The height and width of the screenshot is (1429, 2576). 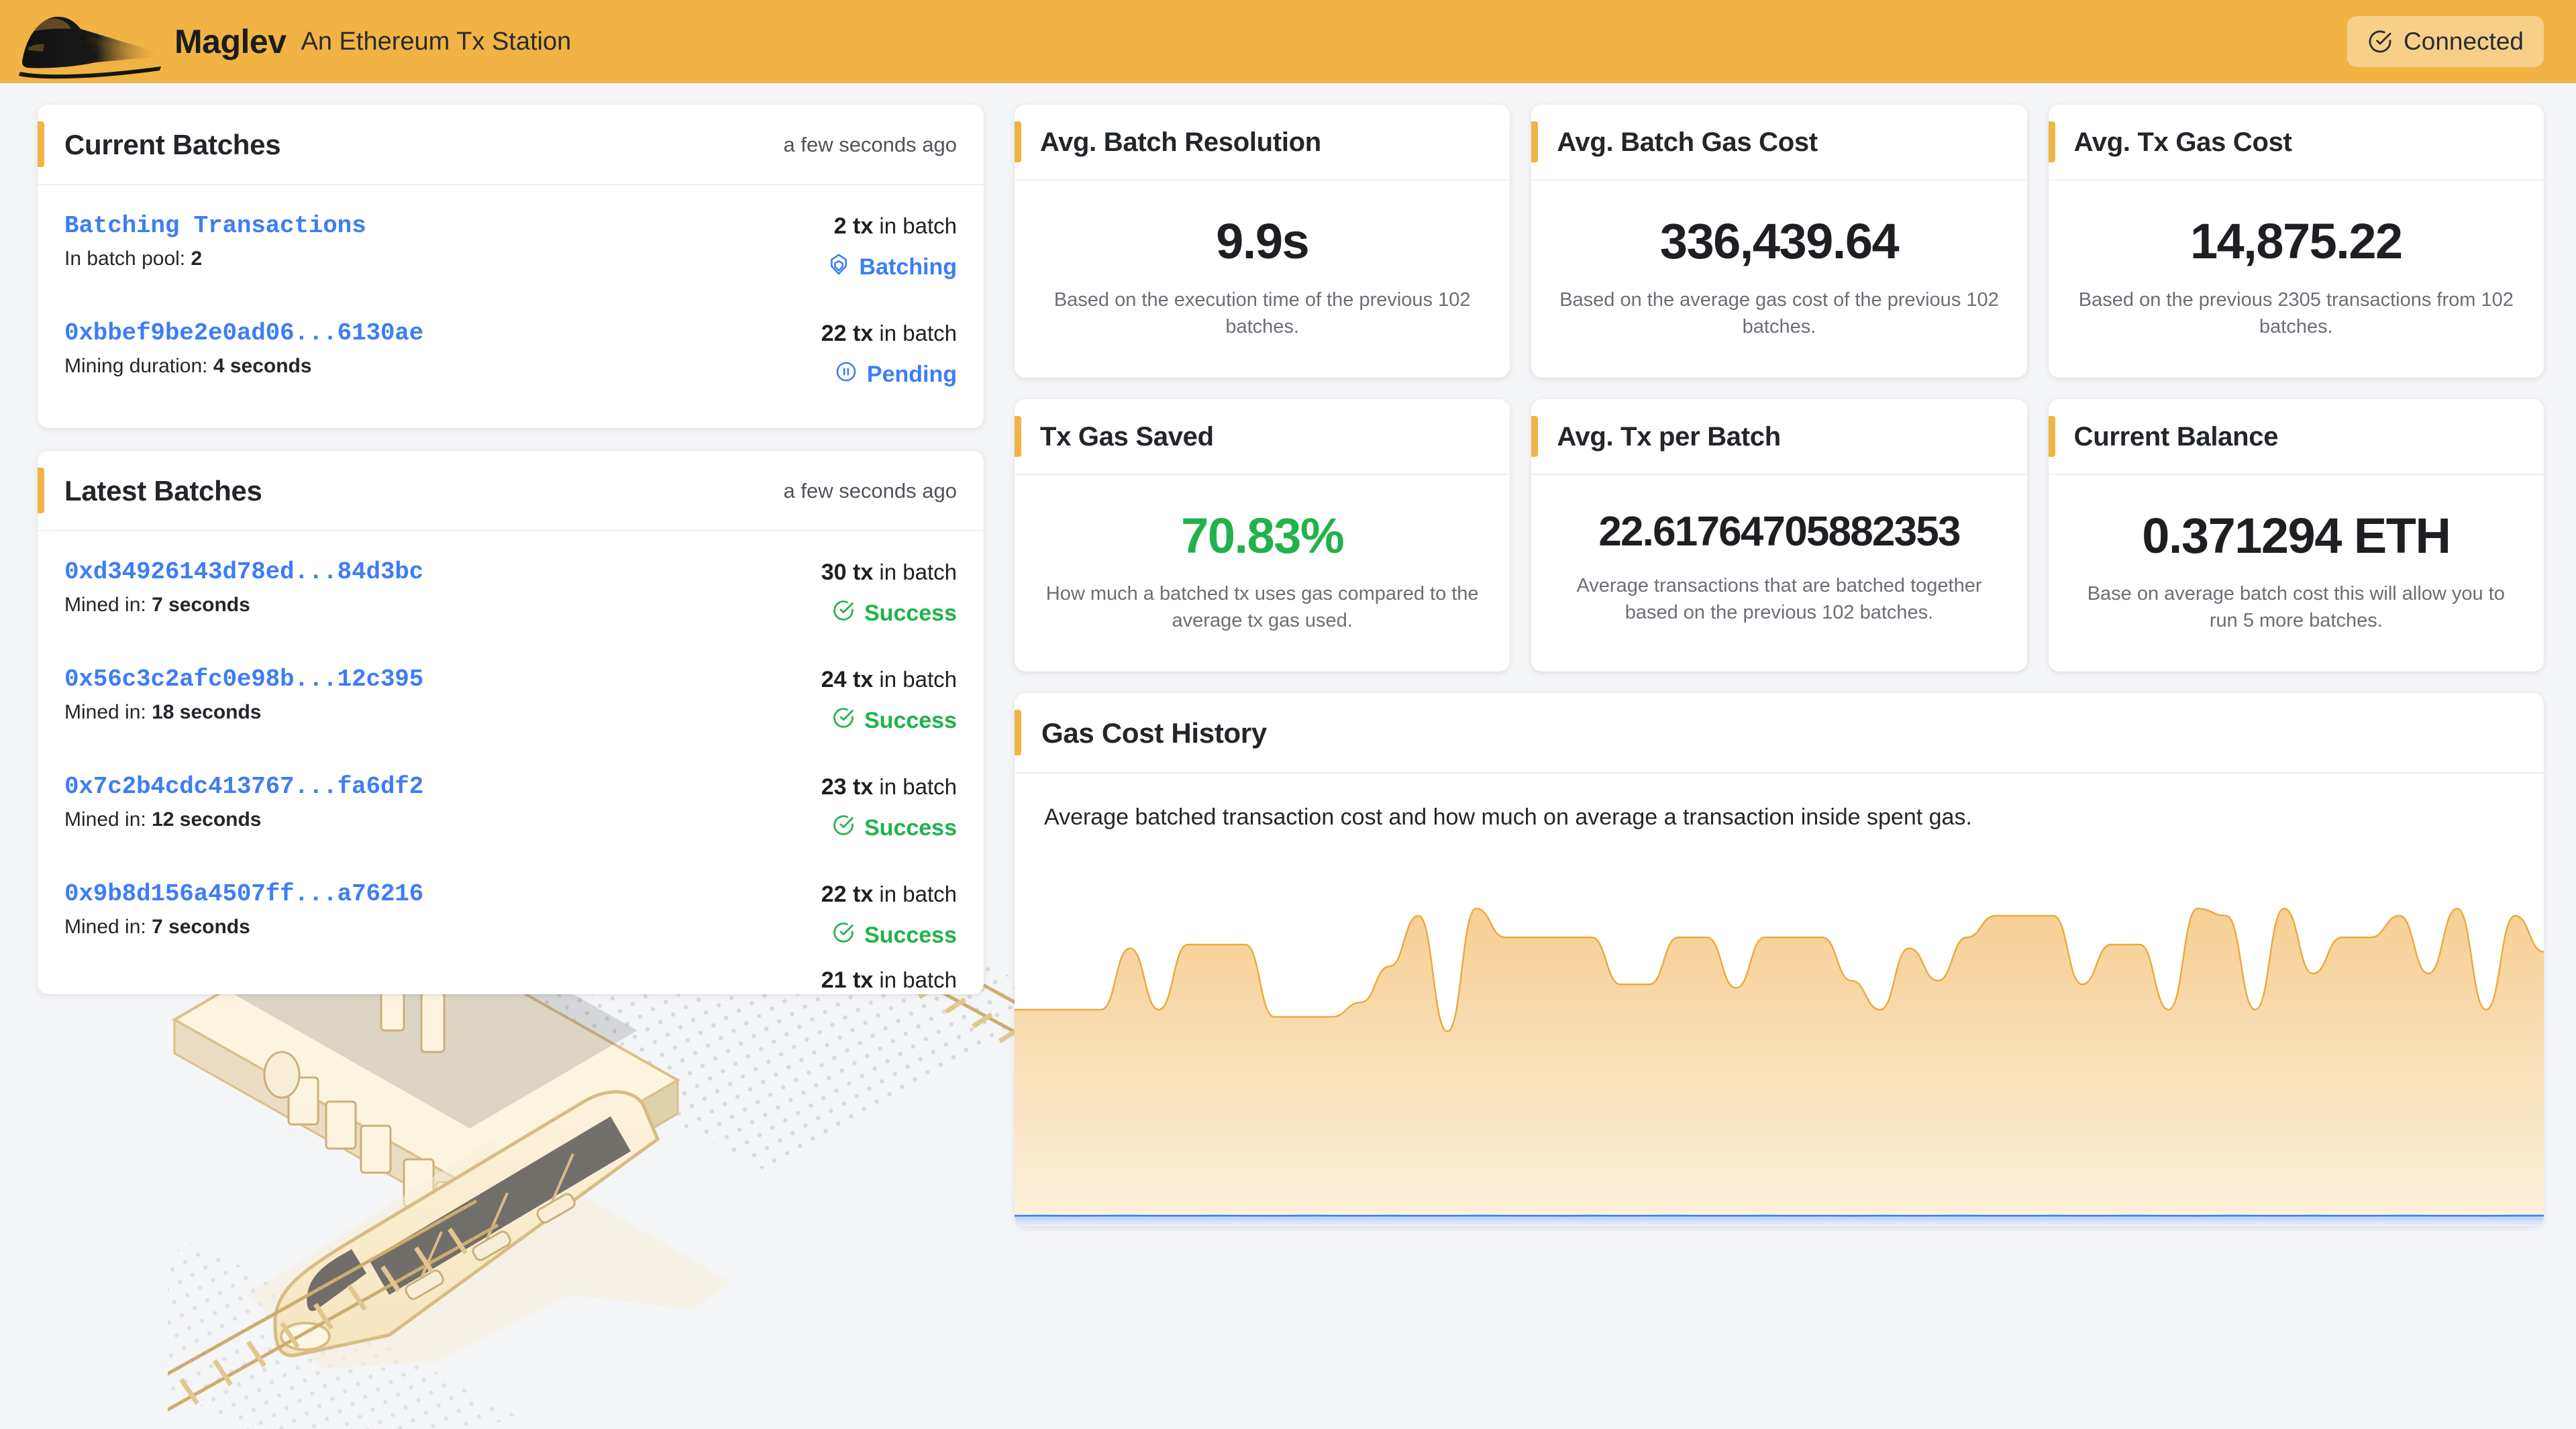 I want to click on status-badge: Batching, so click(x=892, y=267).